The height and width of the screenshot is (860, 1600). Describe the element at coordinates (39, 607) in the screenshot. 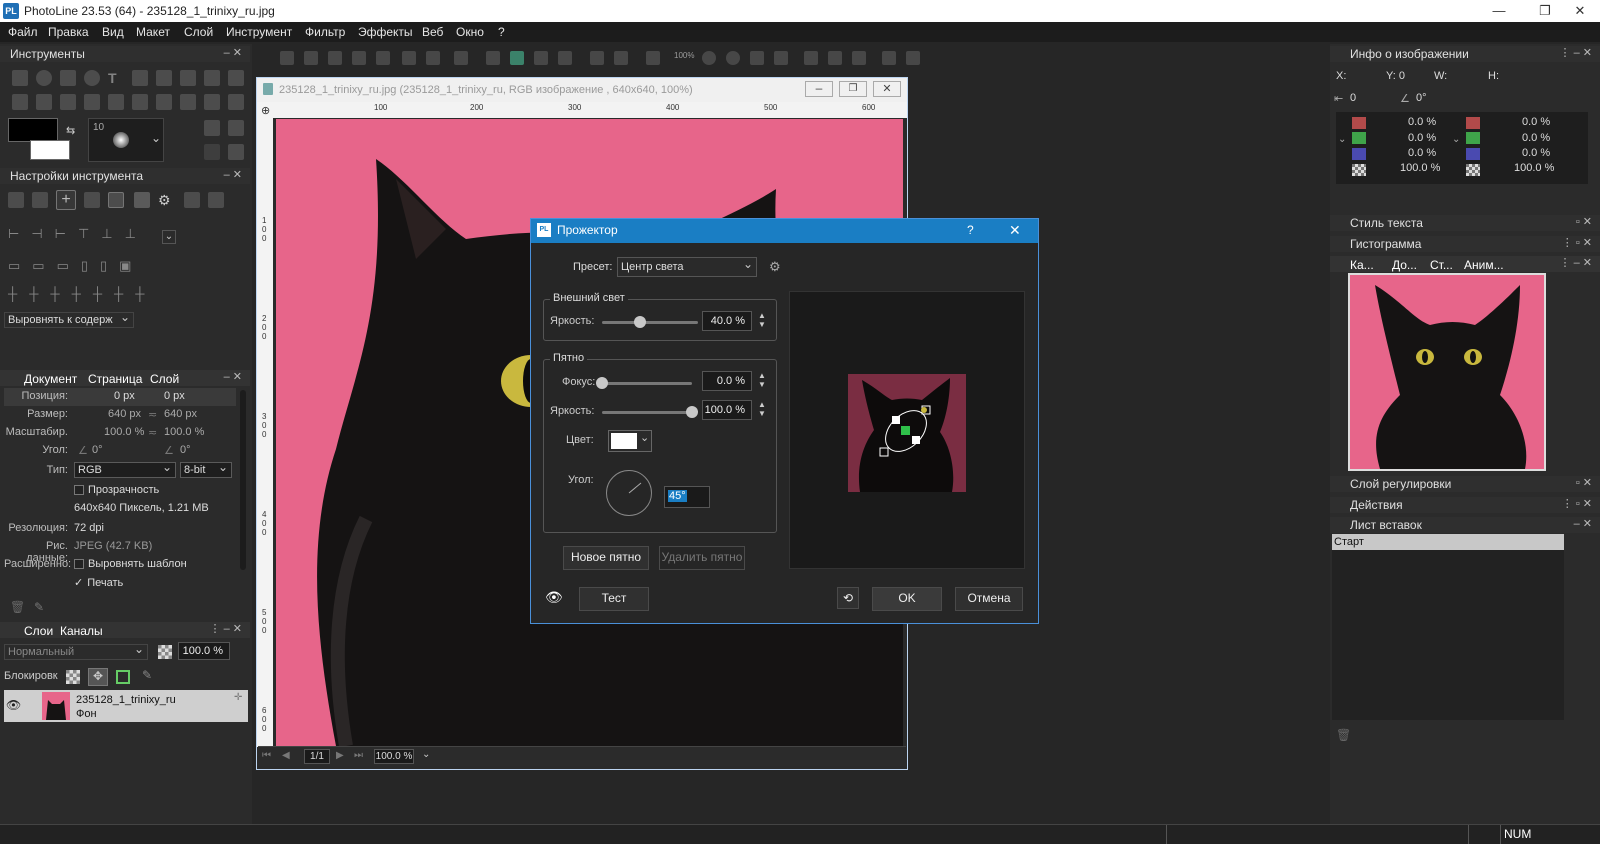

I see `brush-edit-icon: ✎` at that location.